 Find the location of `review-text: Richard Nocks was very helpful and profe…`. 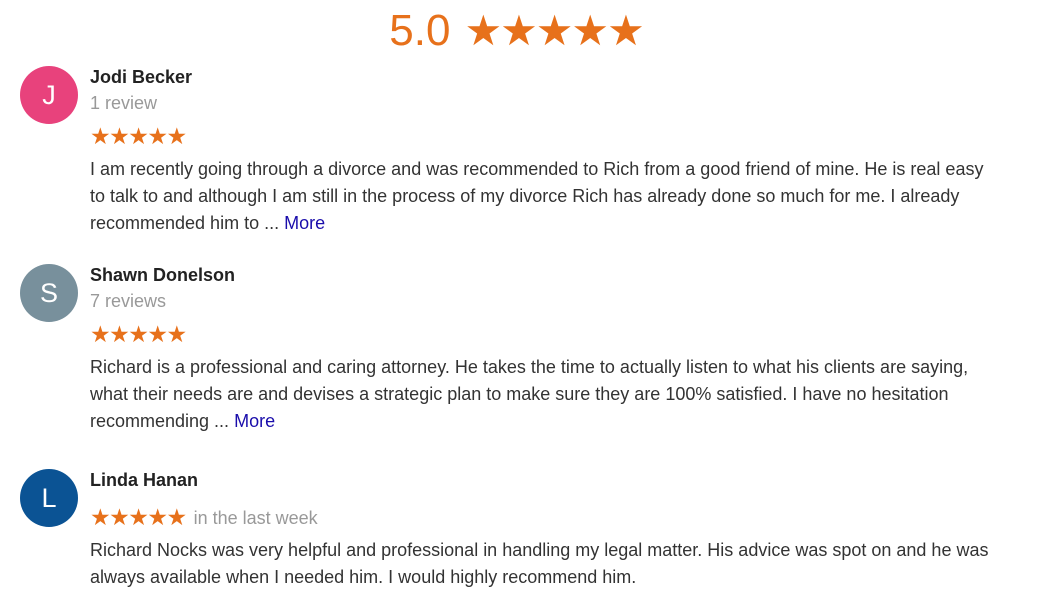

review-text: Richard Nocks was very helpful and profe… is located at coordinates (540, 564).